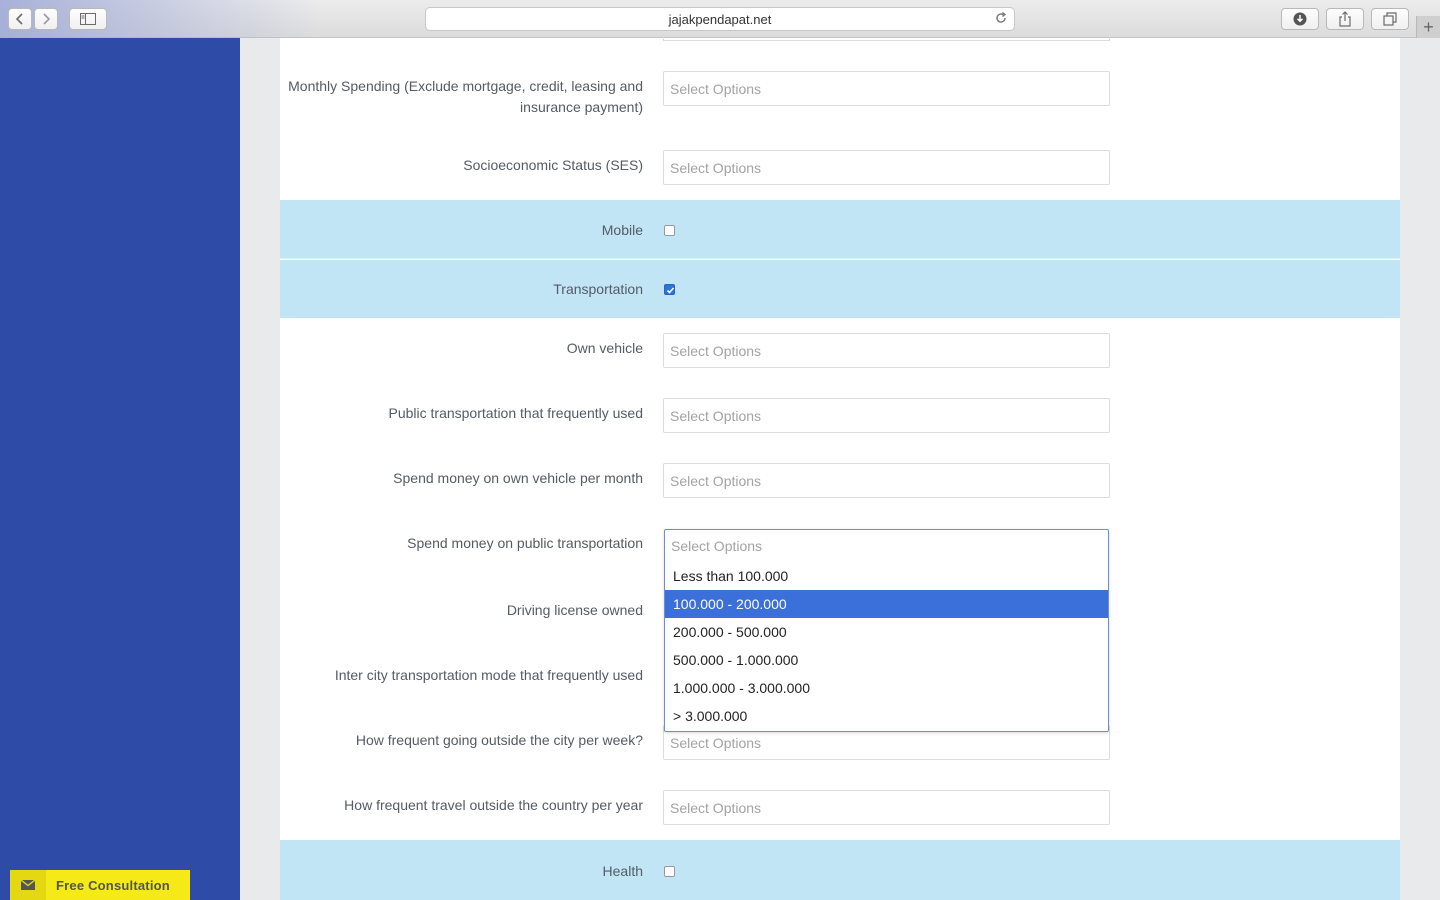 The image size is (1440, 900). I want to click on dropdown-option: 200.000 - 500.000, so click(886, 632).